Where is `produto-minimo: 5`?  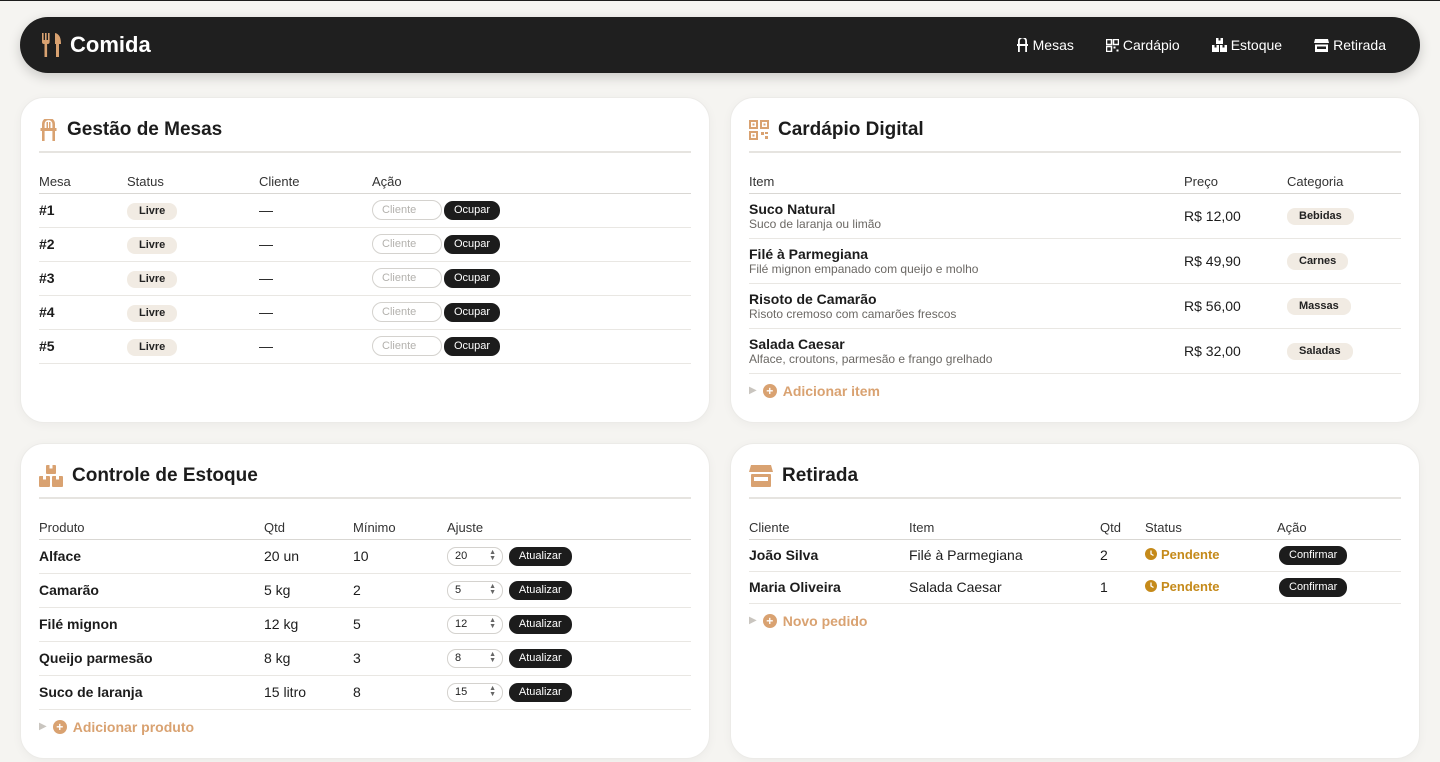 produto-minimo: 5 is located at coordinates (400, 624).